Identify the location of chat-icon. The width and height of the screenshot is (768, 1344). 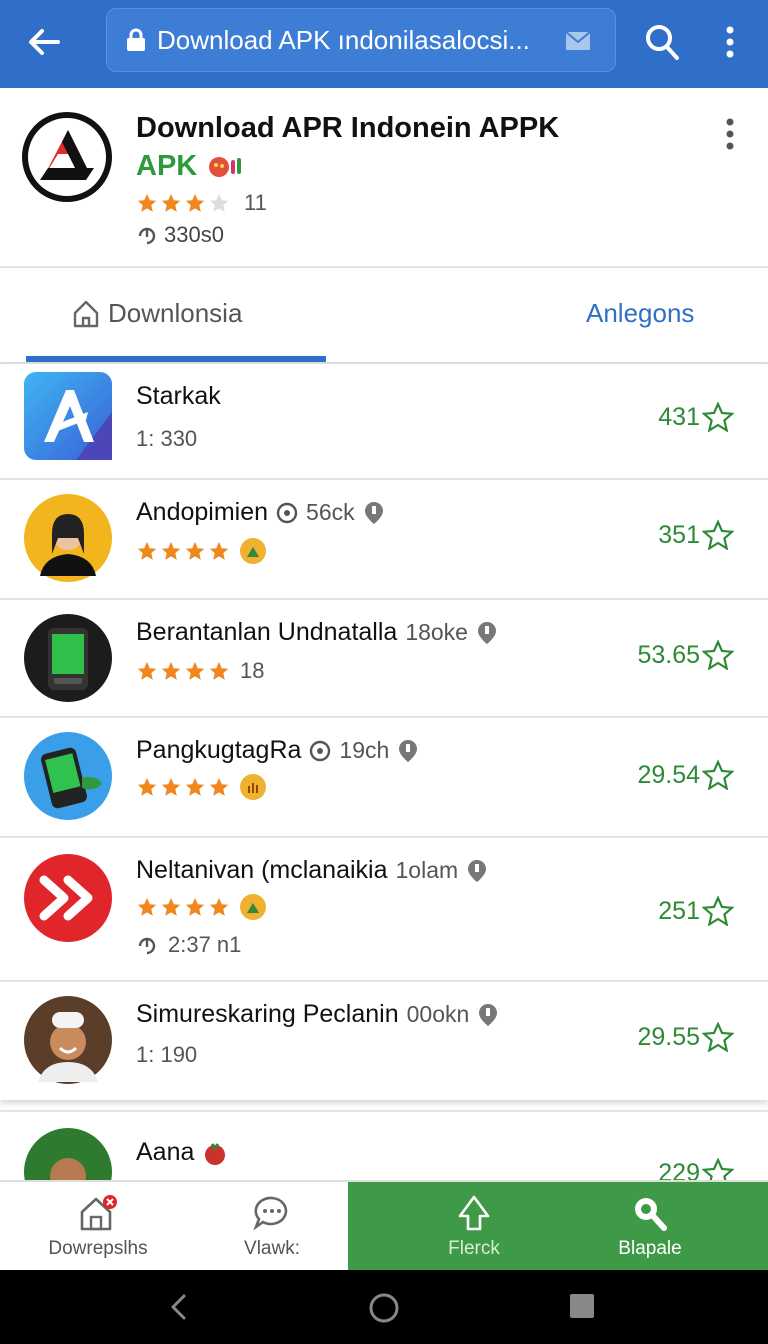
(270, 1213).